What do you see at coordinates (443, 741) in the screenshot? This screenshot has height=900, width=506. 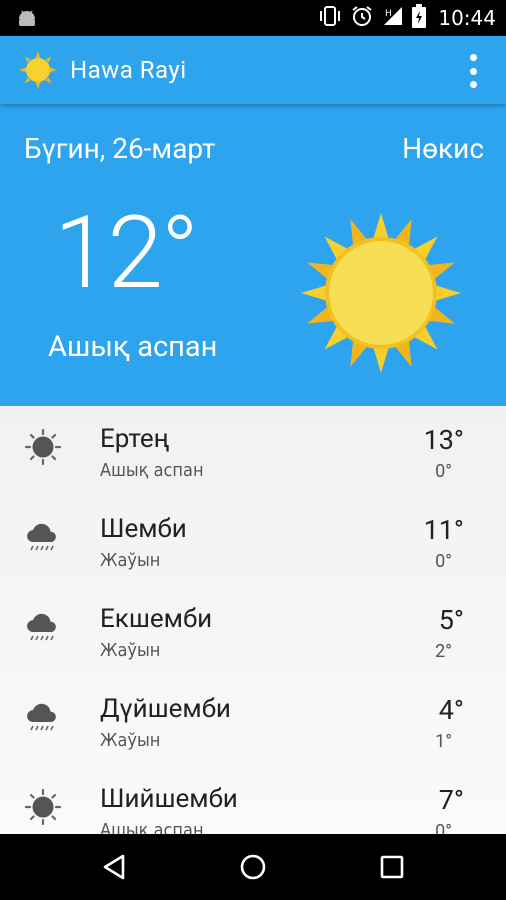 I see `low-temperature: 1°` at bounding box center [443, 741].